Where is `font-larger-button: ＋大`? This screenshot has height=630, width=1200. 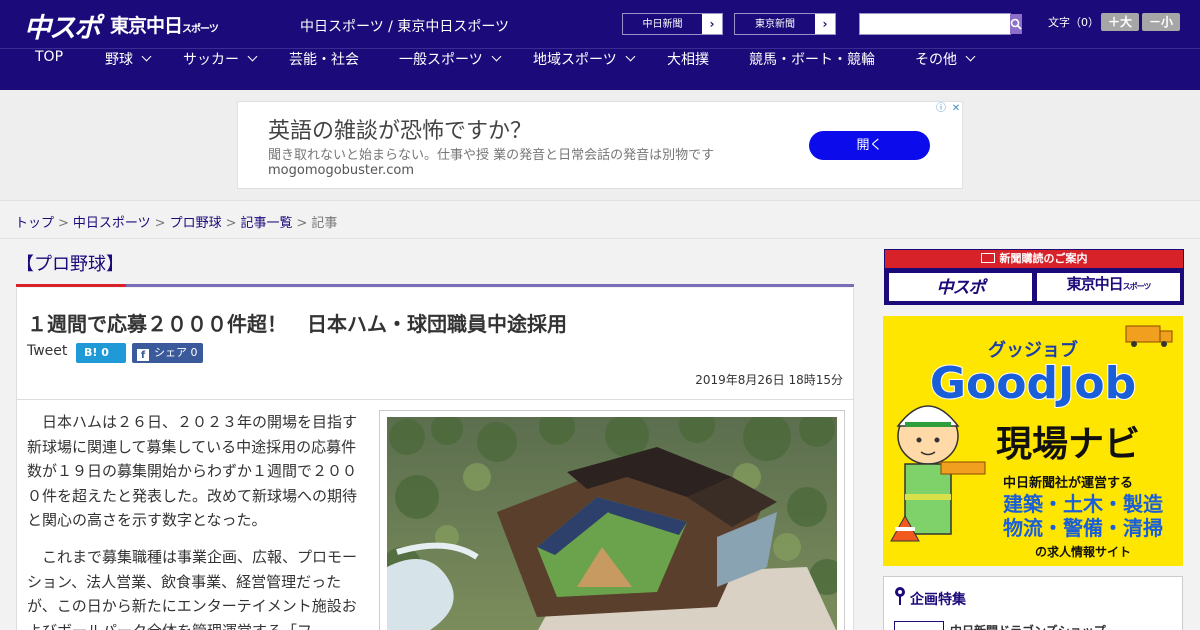
font-larger-button: ＋大 is located at coordinates (1120, 22).